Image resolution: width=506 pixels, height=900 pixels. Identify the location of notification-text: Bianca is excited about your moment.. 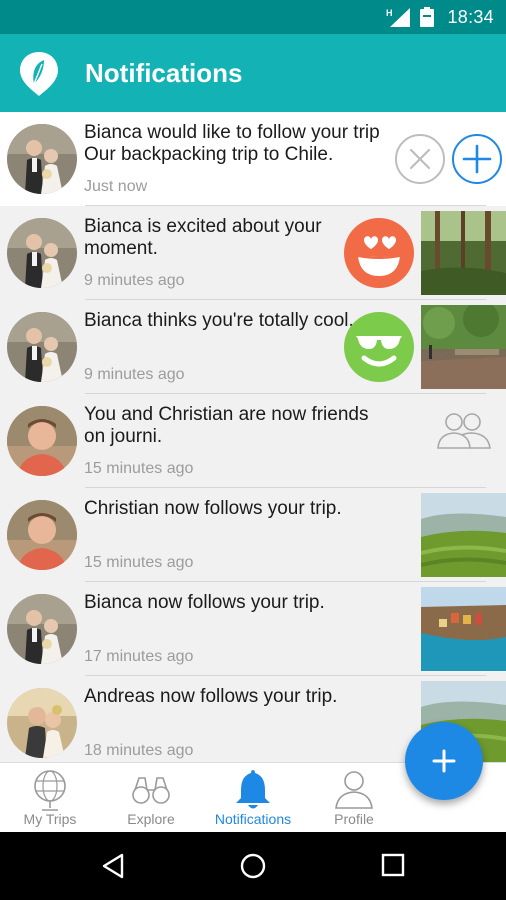
(203, 237).